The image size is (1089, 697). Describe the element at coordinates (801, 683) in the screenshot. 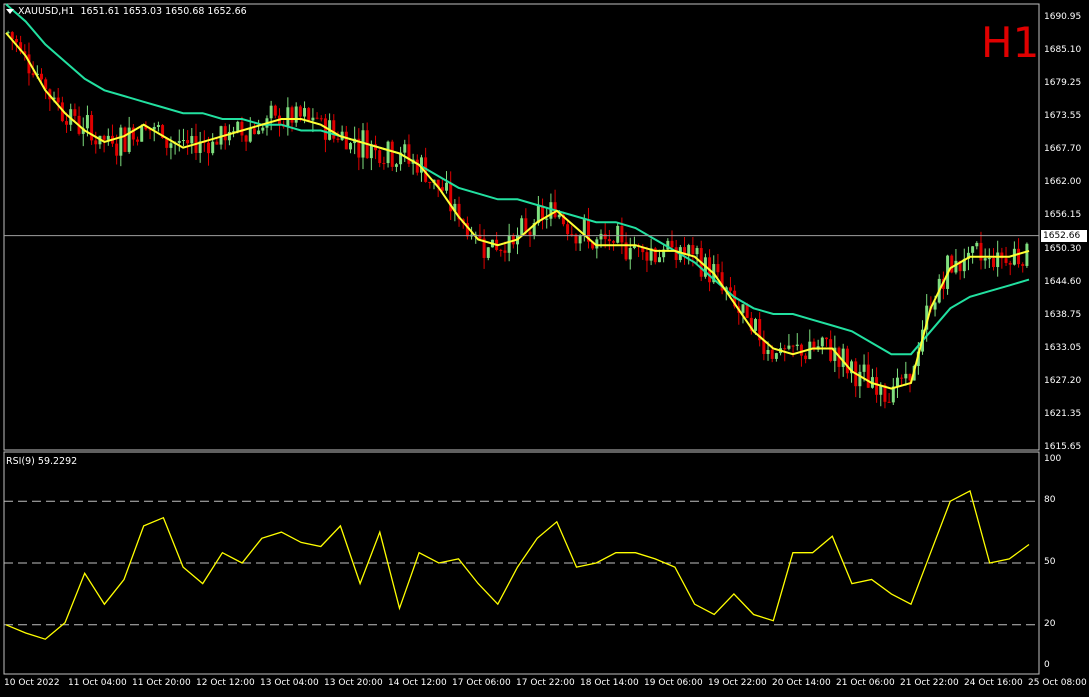

I see `time-axis-label: 20 Oct 14:00` at that location.